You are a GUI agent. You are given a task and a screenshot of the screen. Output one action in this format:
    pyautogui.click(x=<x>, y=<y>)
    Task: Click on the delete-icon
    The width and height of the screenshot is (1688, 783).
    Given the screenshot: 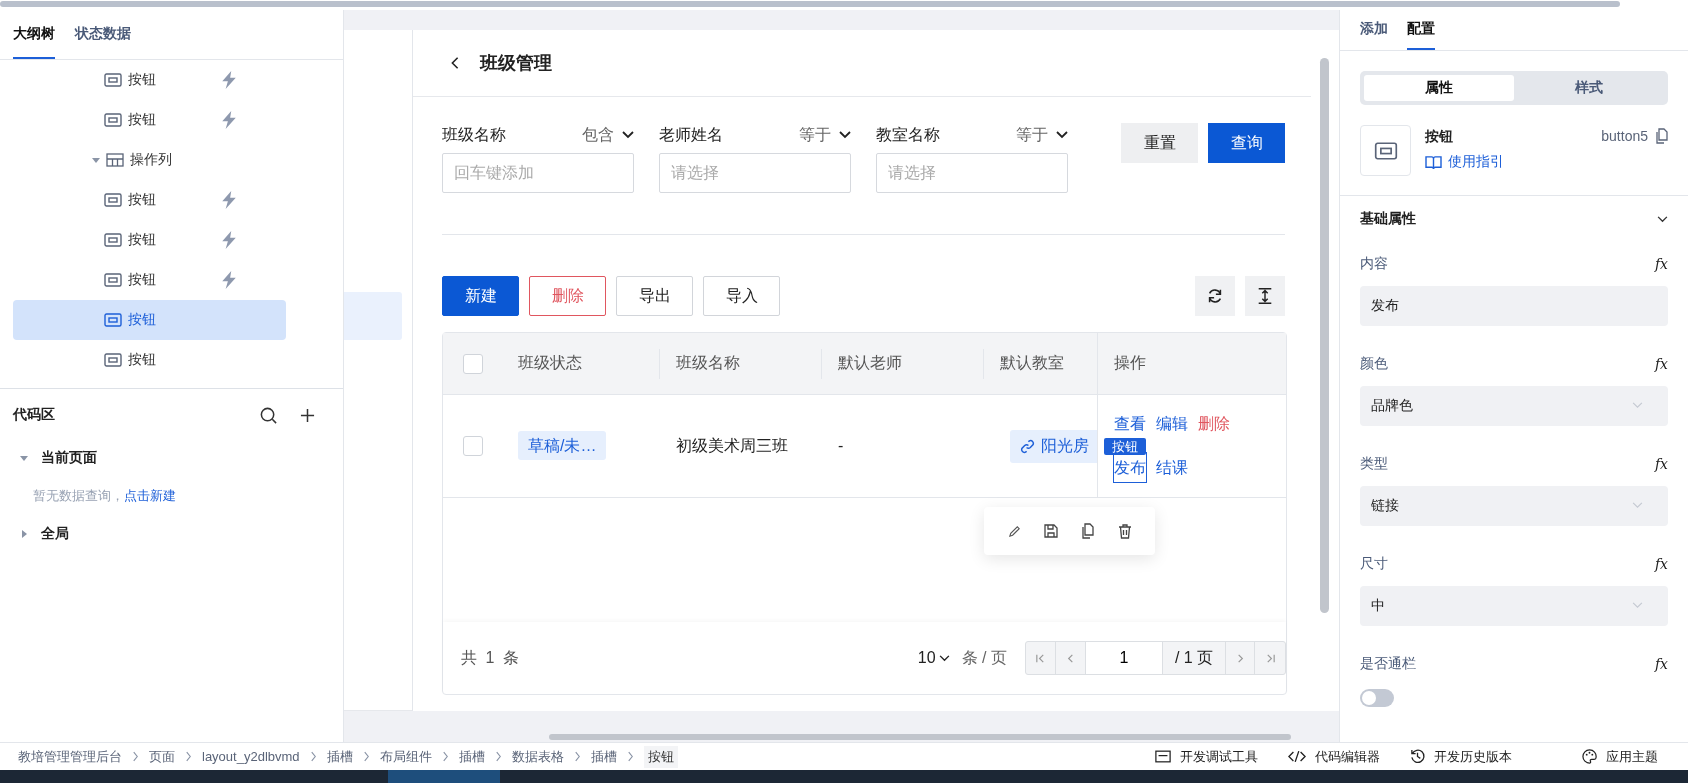 What is the action you would take?
    pyautogui.click(x=1124, y=531)
    